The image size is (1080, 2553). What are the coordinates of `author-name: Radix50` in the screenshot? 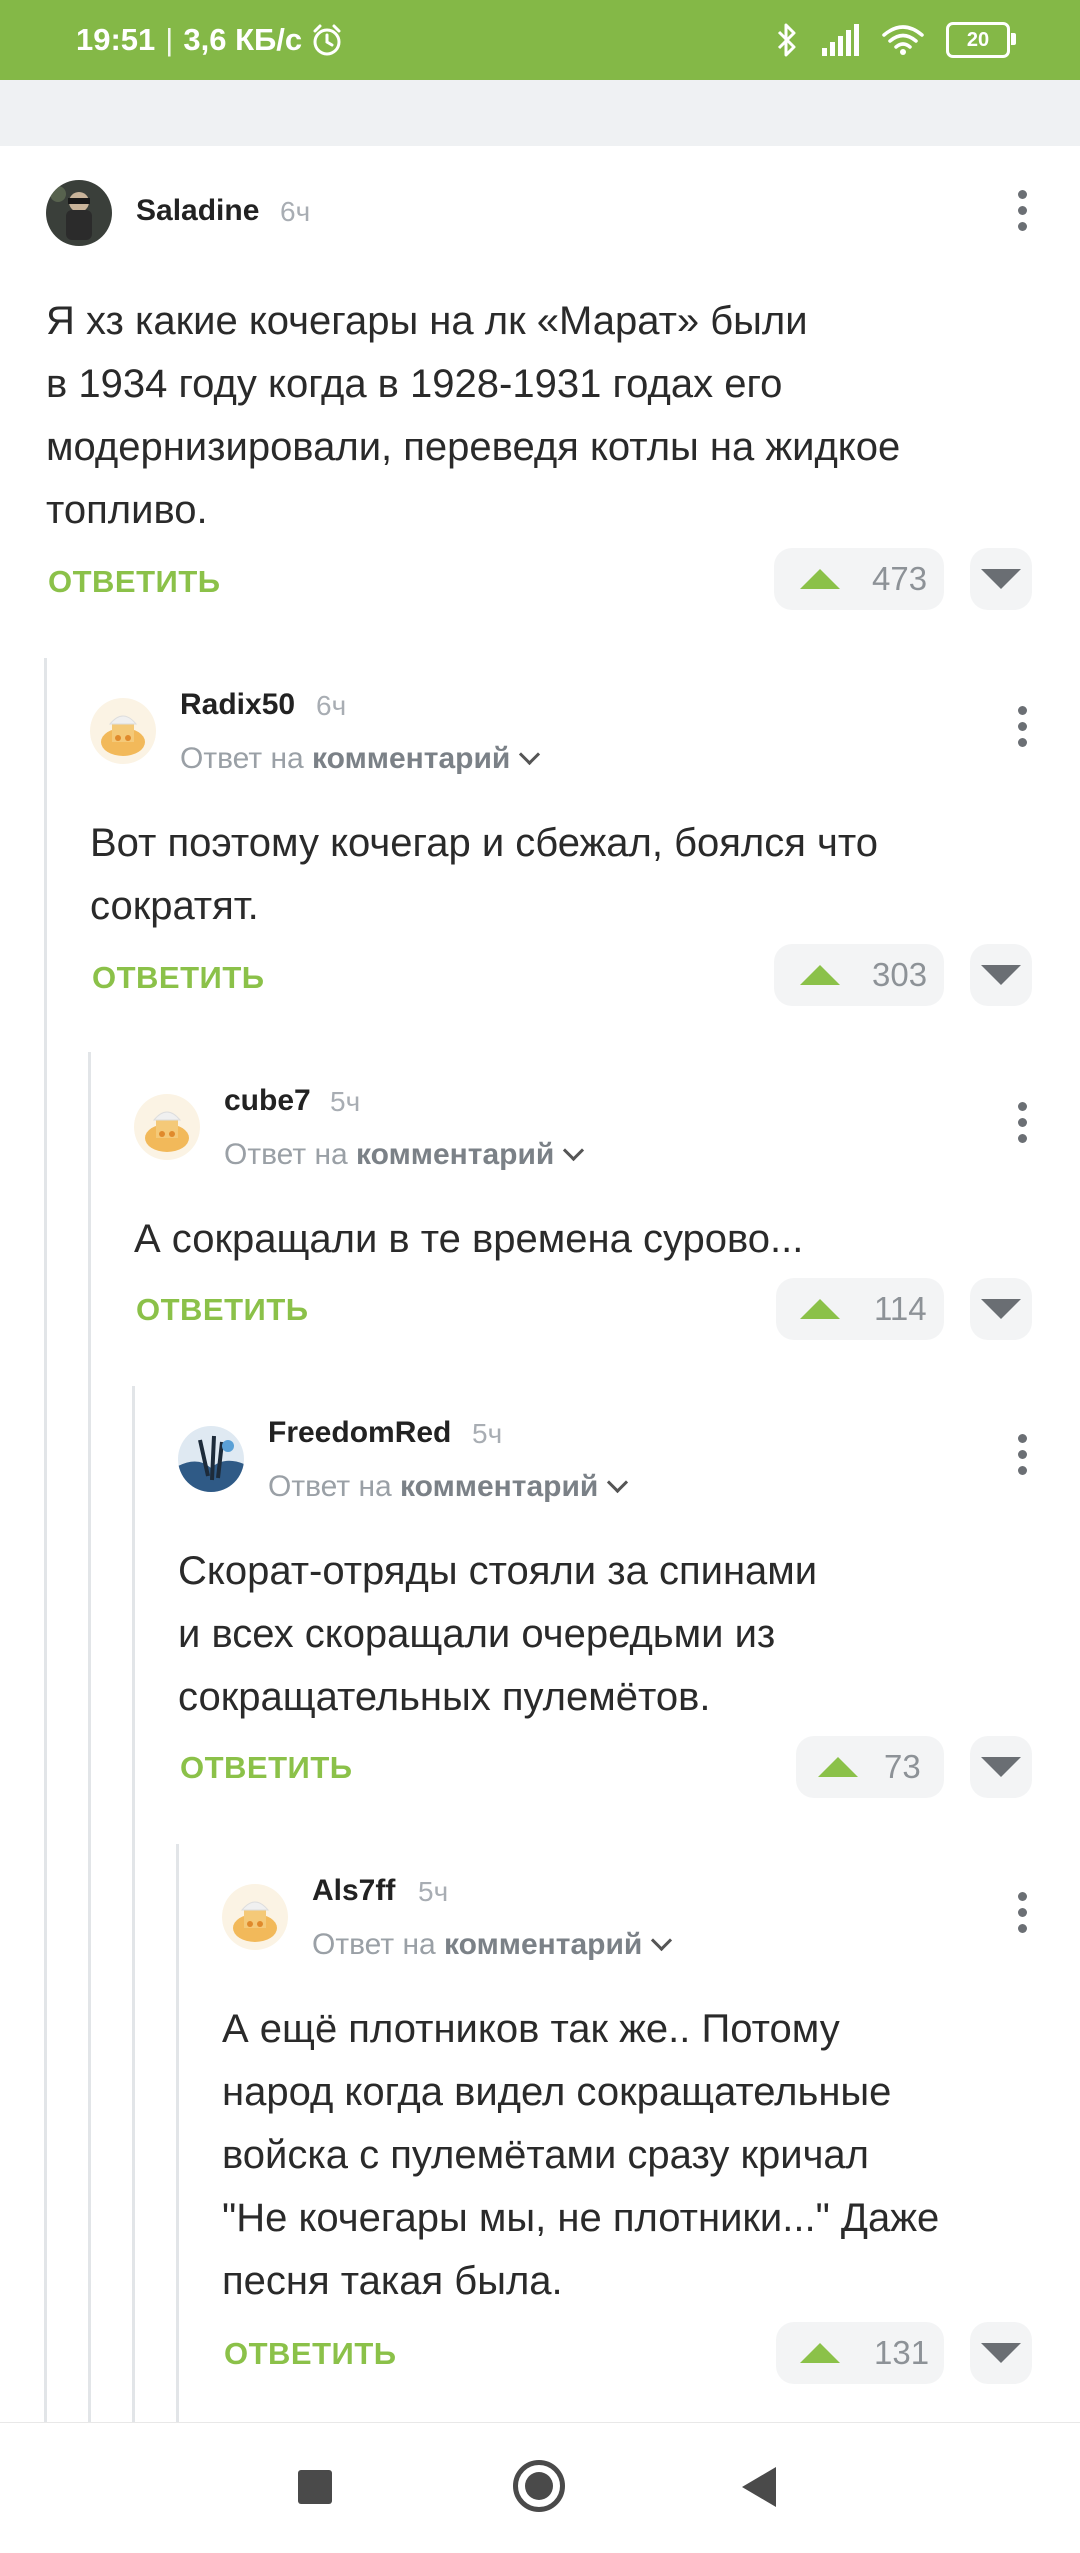 It's located at (237, 705).